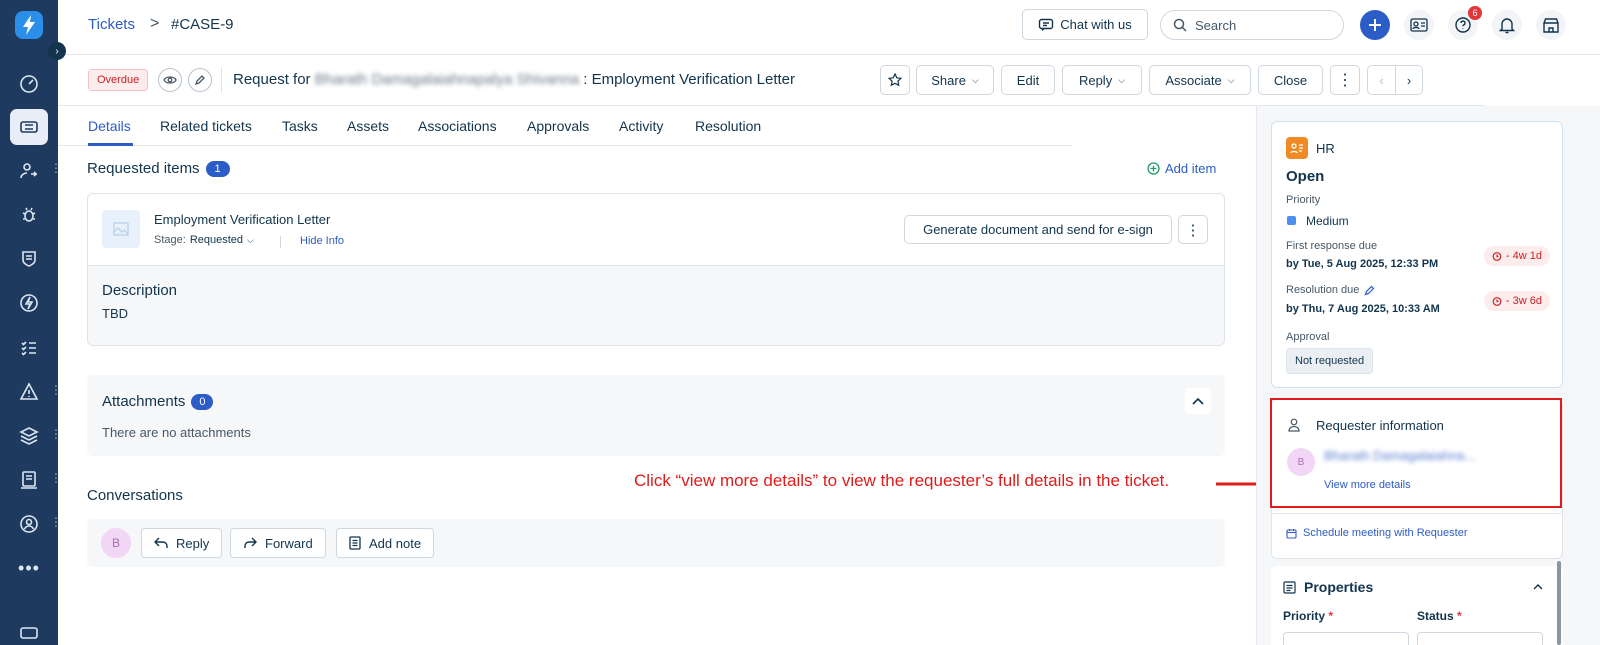 This screenshot has height=645, width=1600. What do you see at coordinates (656, 543) in the screenshot?
I see `conversation-actions-bar: B Reply Forward Add note` at bounding box center [656, 543].